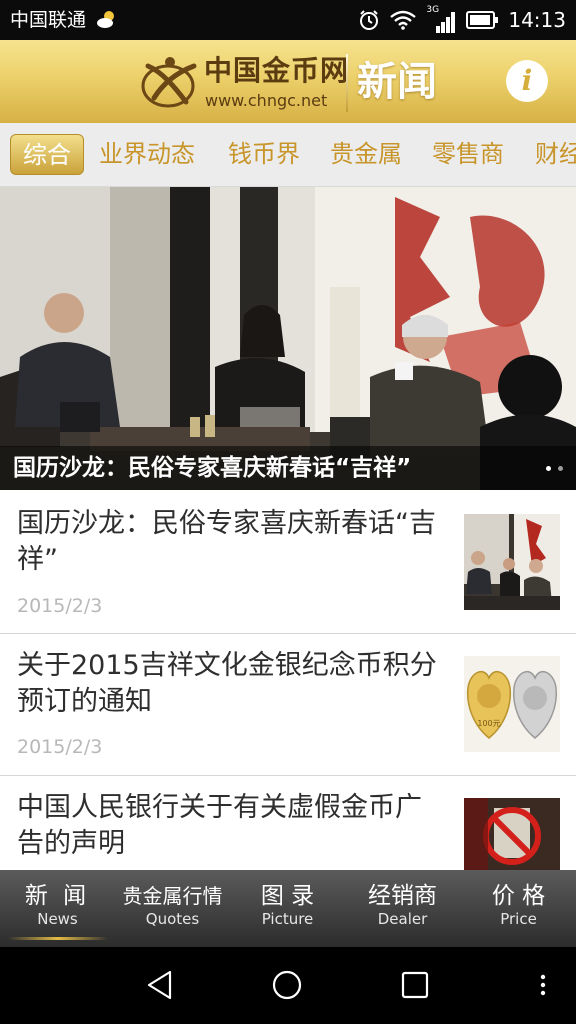 Image resolution: width=576 pixels, height=1024 pixels. I want to click on nav-dealer-label: 经销商, so click(402, 896).